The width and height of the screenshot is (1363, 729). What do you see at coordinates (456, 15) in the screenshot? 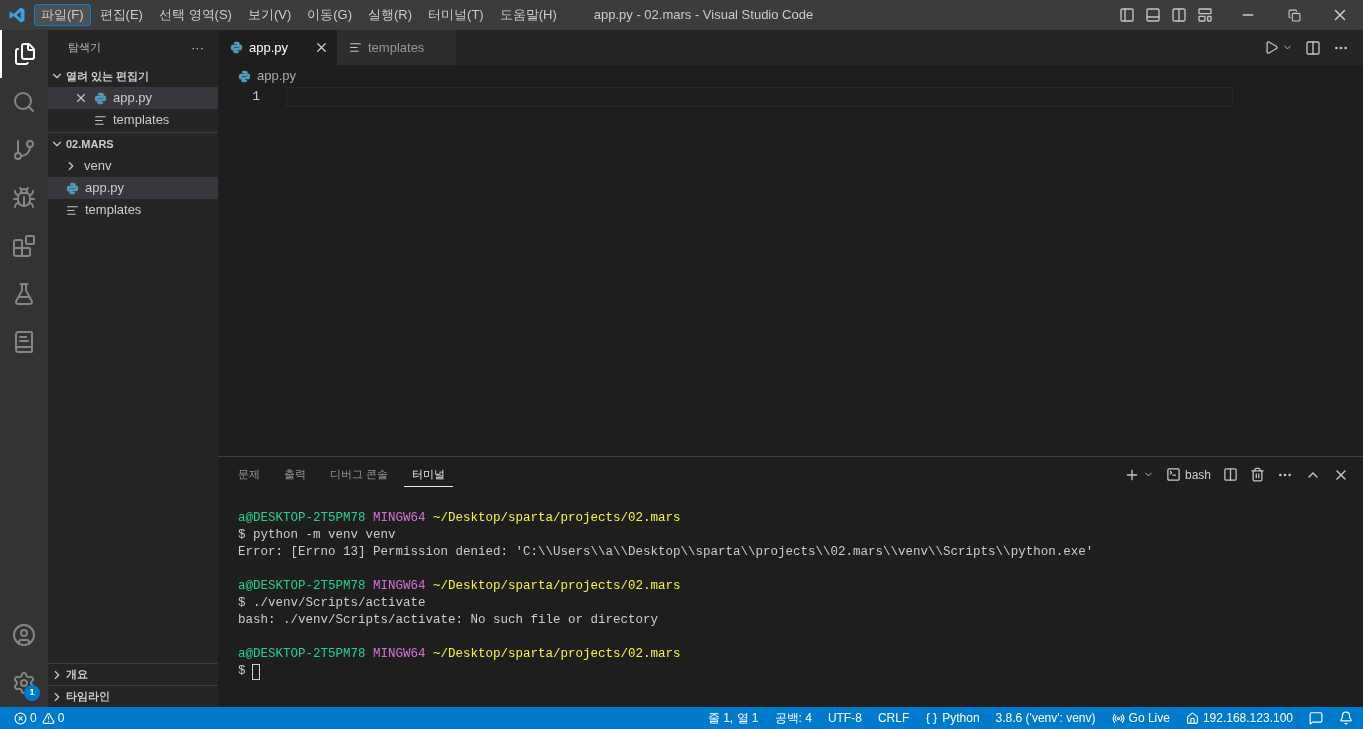
I see `menu-item: 터미널(T)` at bounding box center [456, 15].